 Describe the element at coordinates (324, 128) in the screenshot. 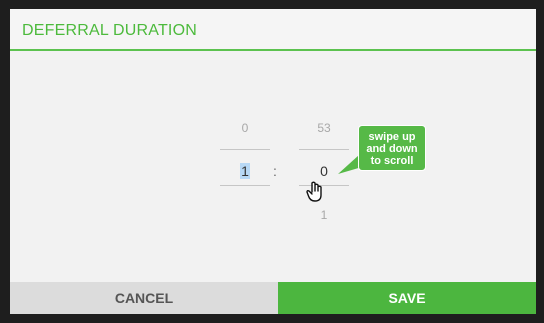

I see `minutes-previous-value: 53` at that location.